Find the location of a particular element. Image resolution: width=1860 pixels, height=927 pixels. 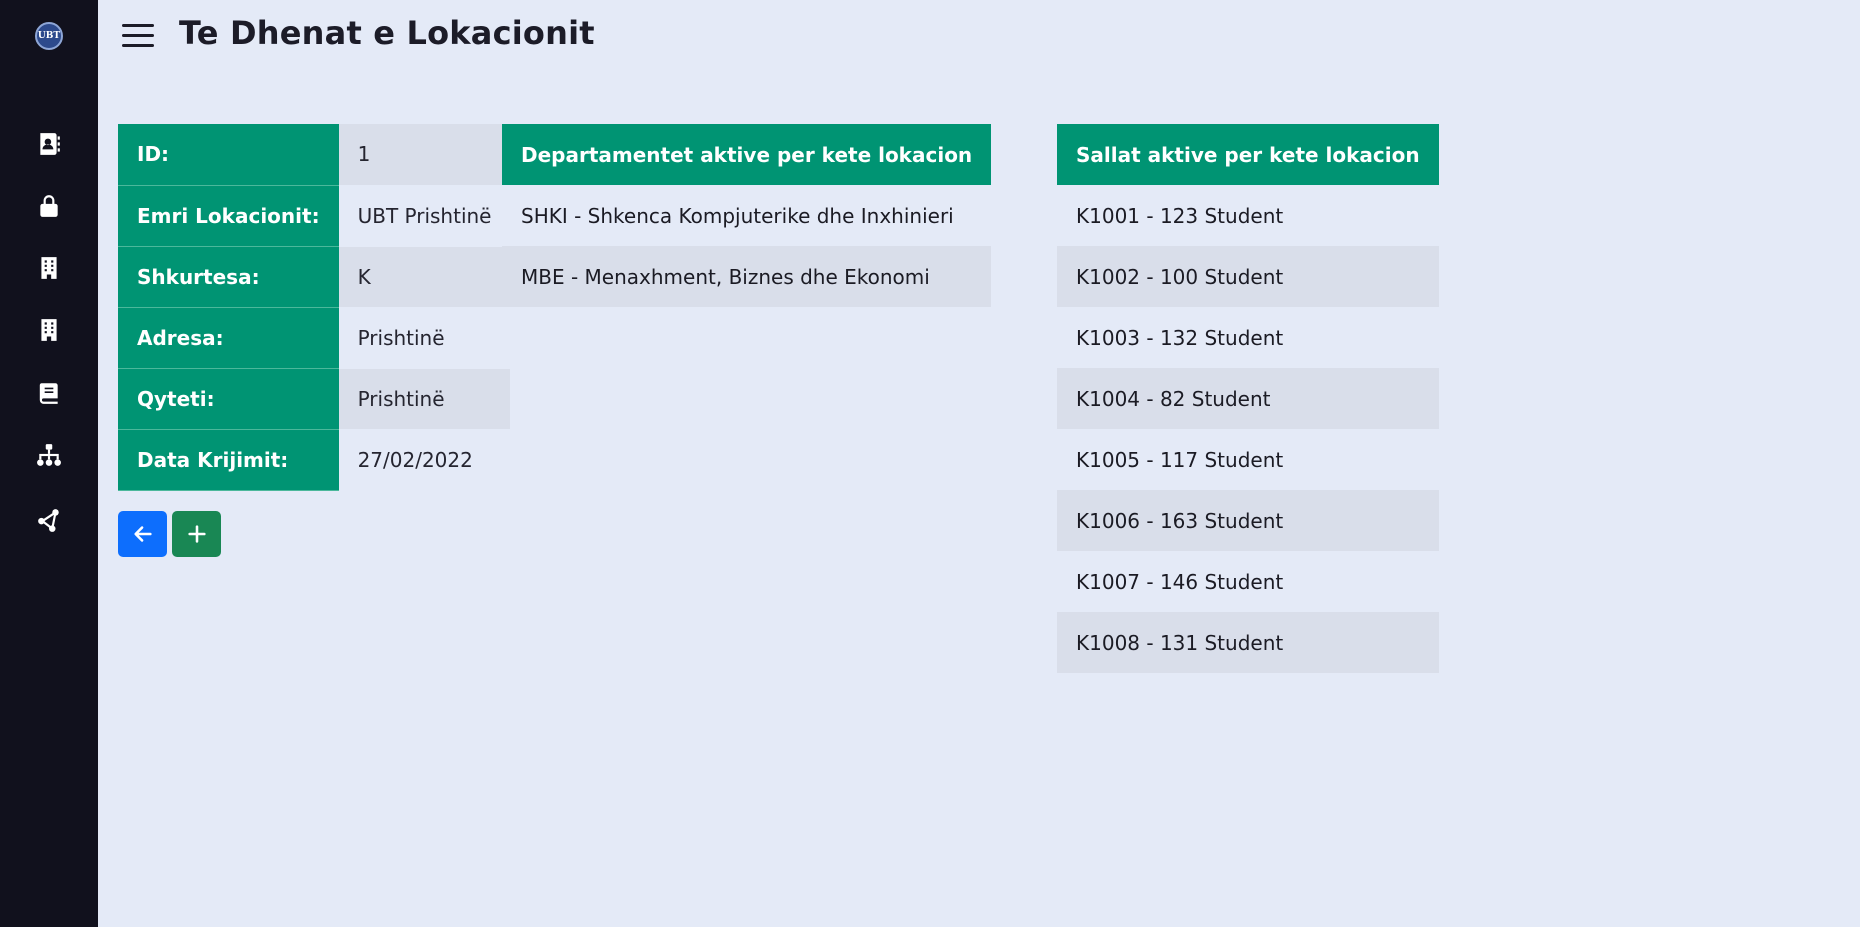

table-row: MBE - Menaxhment, Biznes dhe Ekonomi is located at coordinates (747, 276).